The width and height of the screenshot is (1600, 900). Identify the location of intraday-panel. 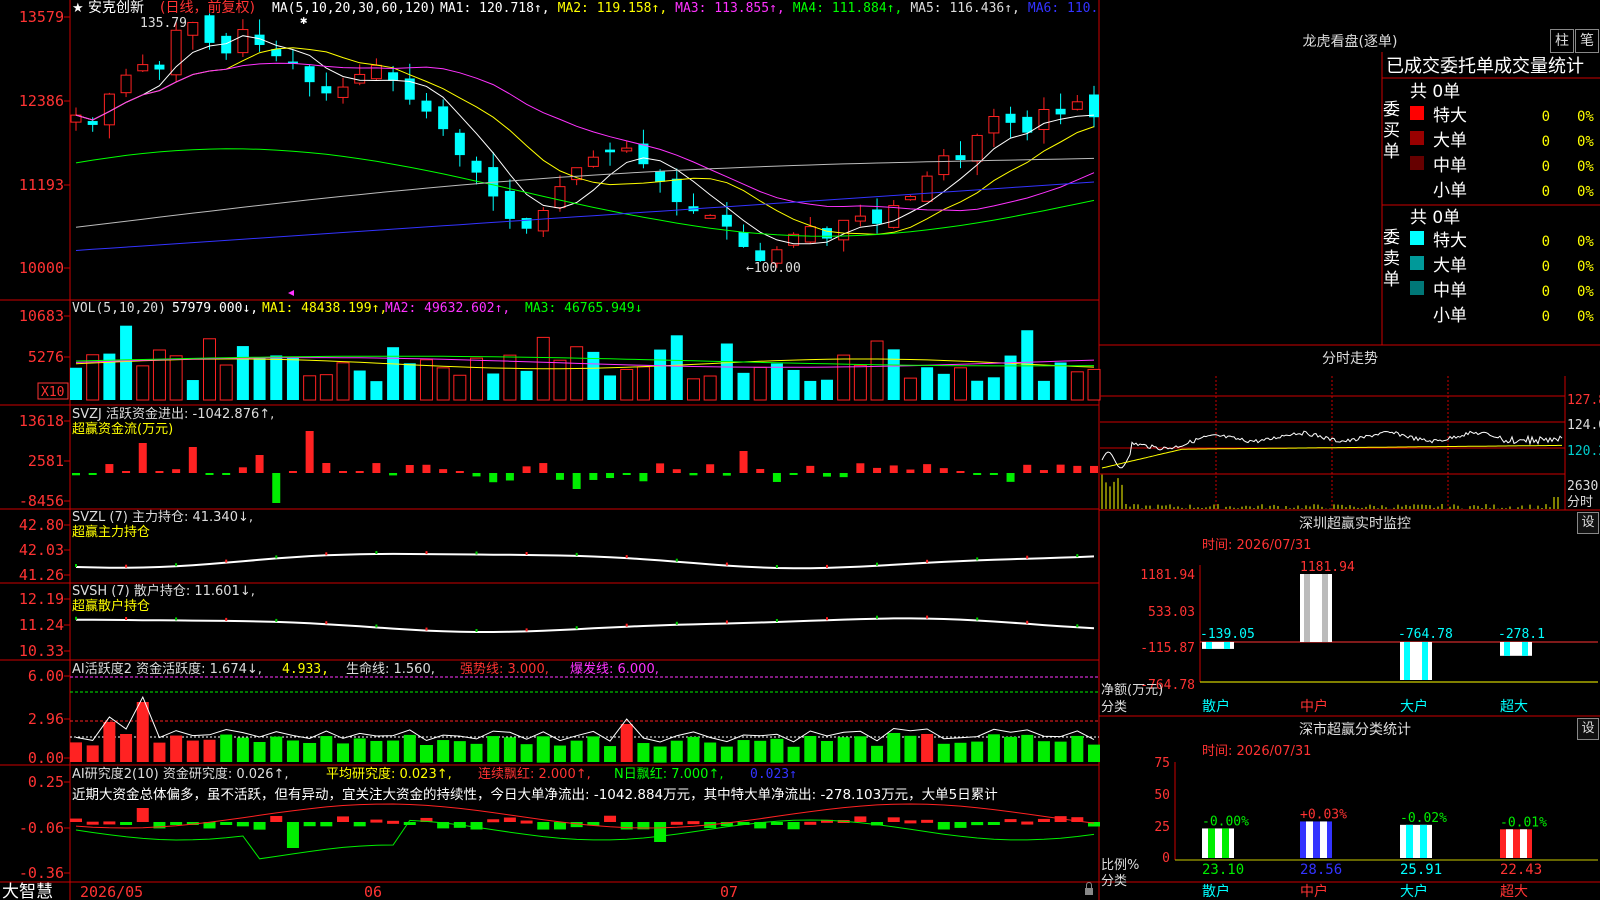
(1333, 443).